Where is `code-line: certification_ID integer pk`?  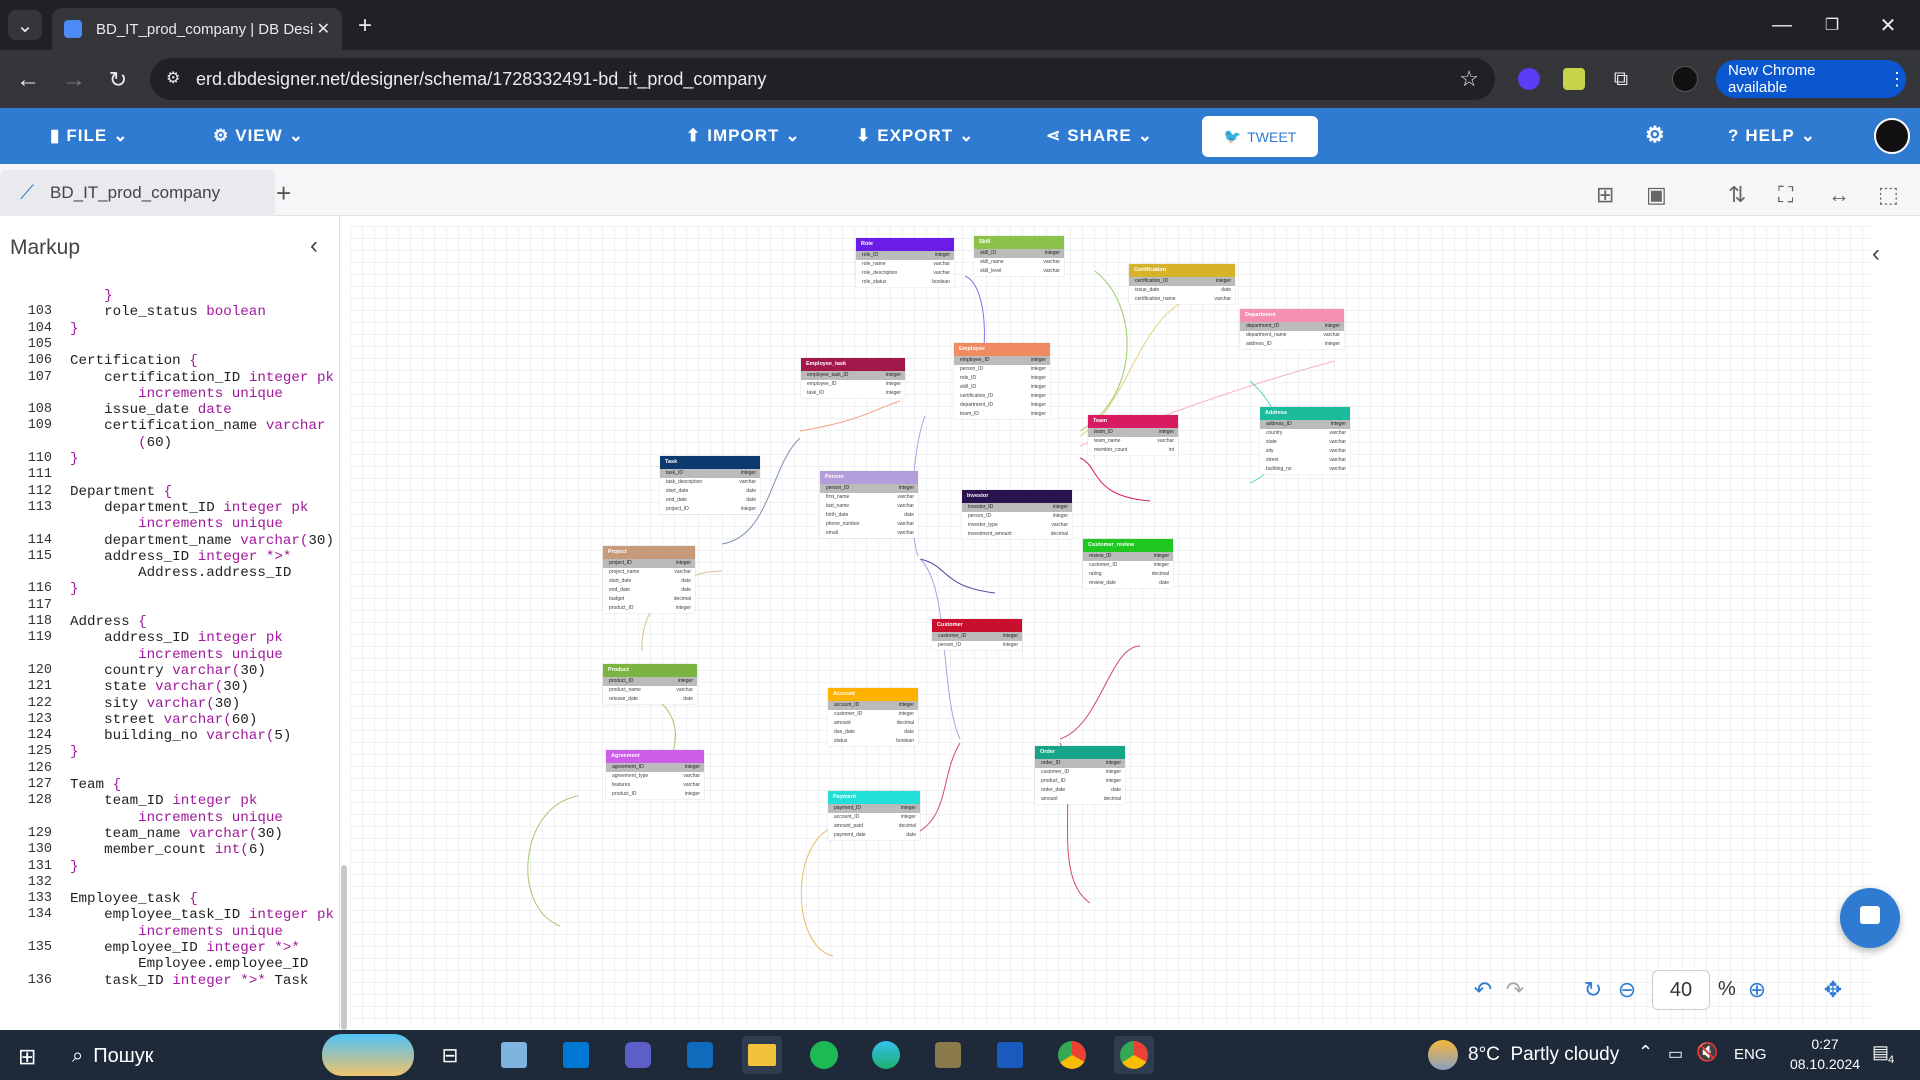
code-line: certification_ID integer pk is located at coordinates (202, 378).